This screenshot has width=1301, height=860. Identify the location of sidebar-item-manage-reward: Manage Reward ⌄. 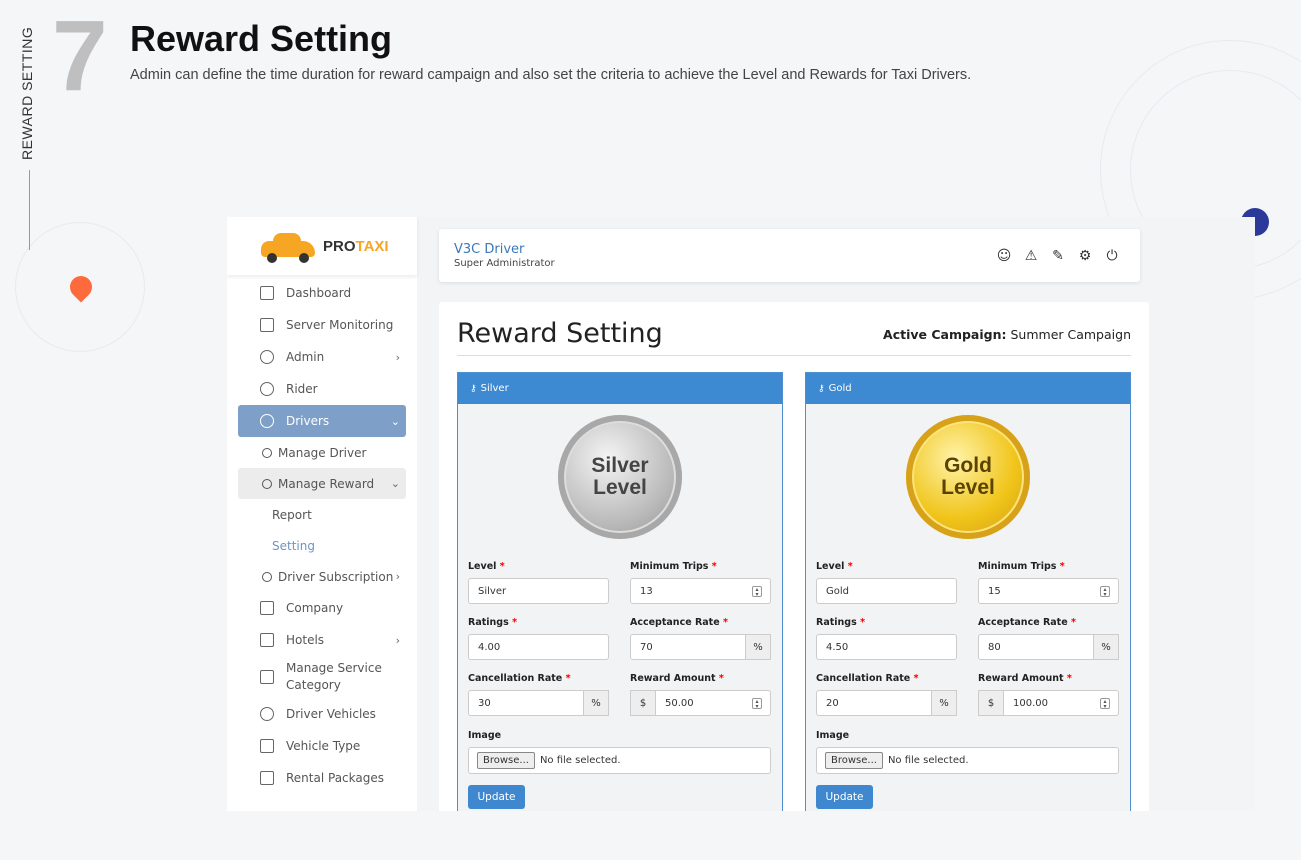
(322, 483).